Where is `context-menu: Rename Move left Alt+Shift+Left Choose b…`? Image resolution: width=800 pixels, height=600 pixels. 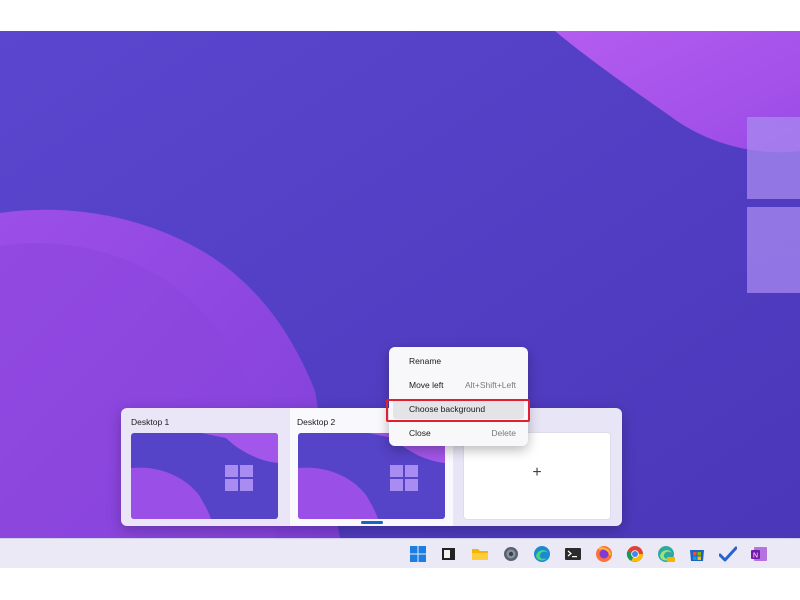 context-menu: Rename Move left Alt+Shift+Left Choose b… is located at coordinates (458, 396).